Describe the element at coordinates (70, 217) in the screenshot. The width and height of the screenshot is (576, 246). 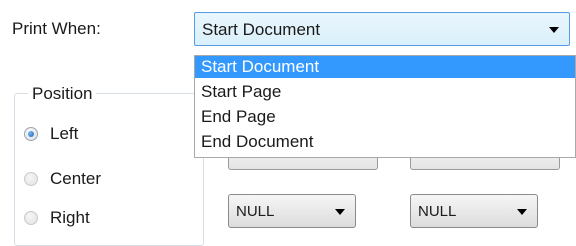
I see `radio-right-label: Right` at that location.